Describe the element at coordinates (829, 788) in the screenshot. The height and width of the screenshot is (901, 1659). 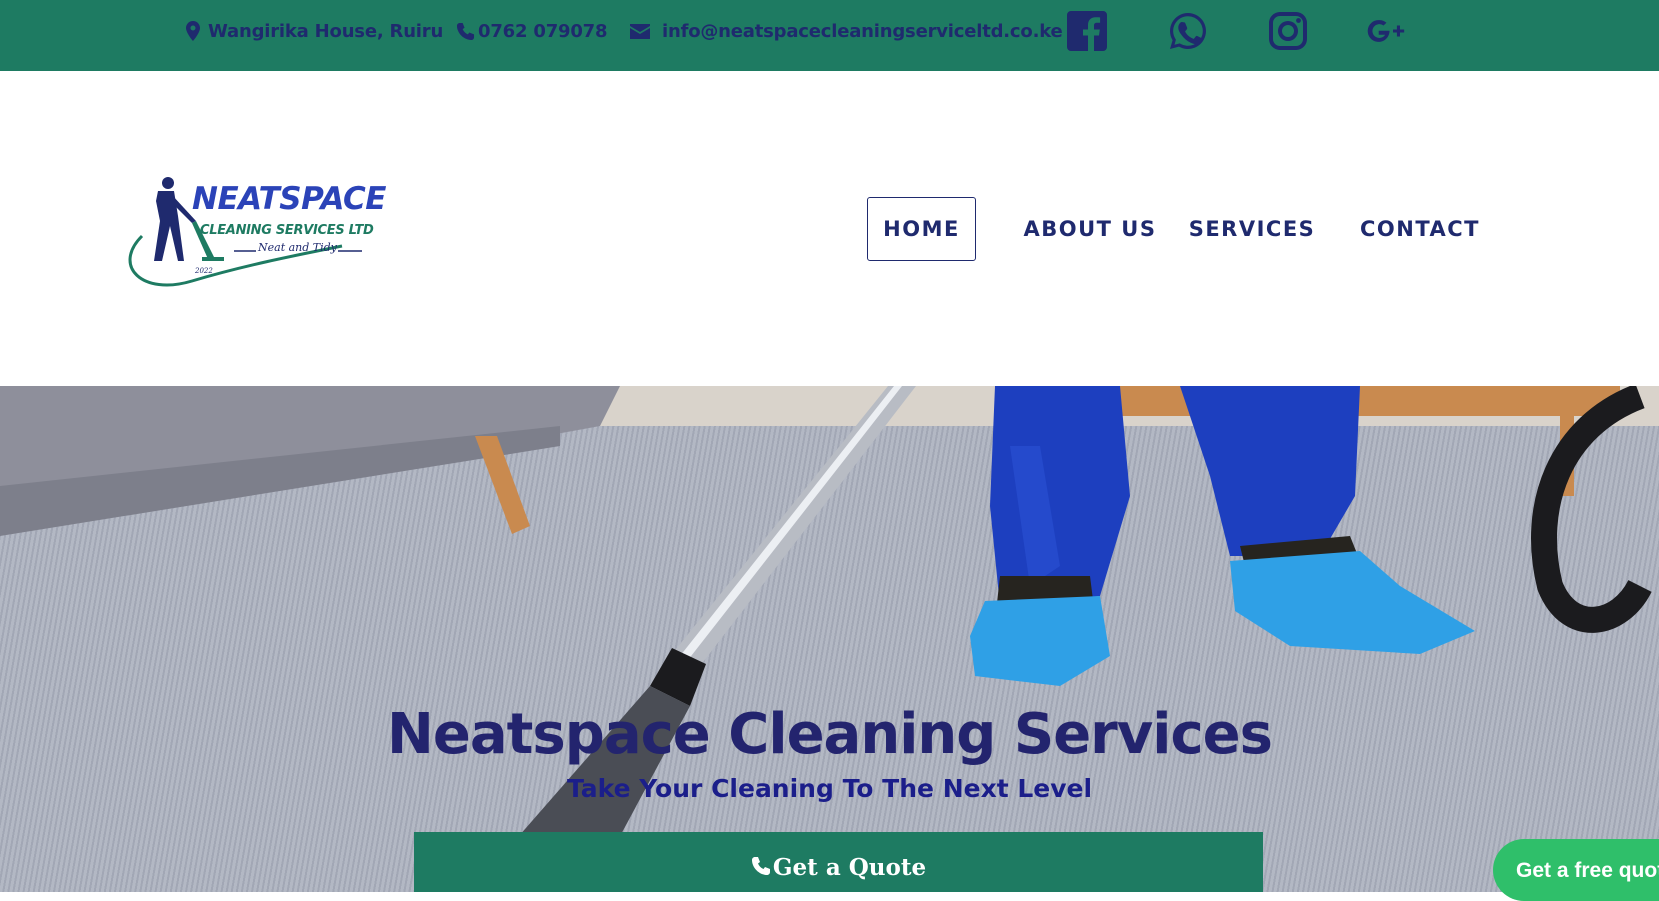
I see `hero-subtitle: Take Your Cleaning To The Next Level` at that location.